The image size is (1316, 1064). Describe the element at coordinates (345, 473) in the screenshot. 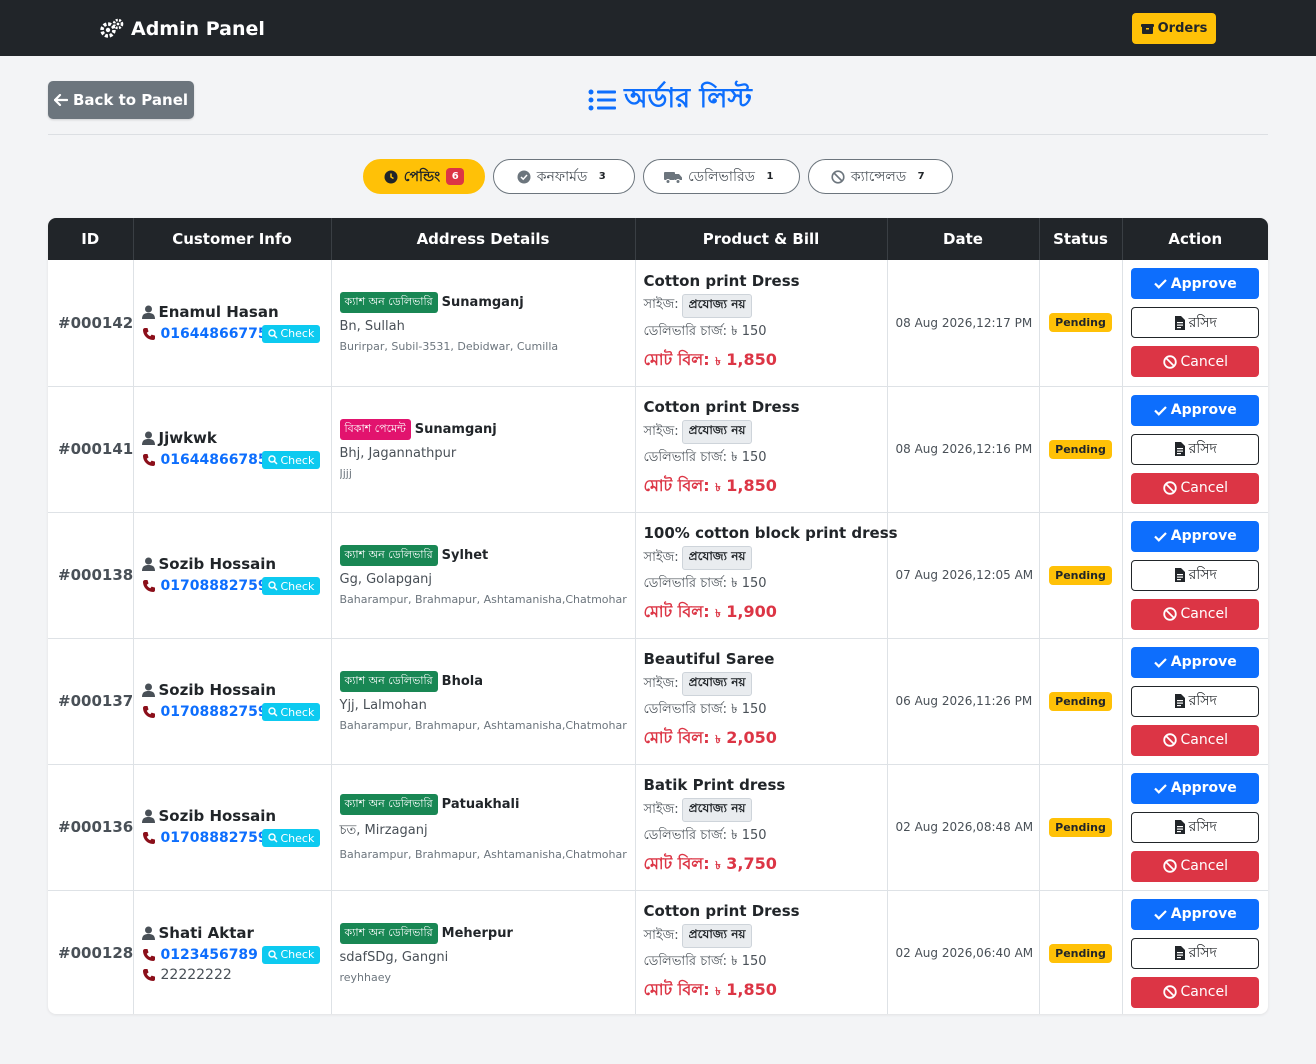

I see `address-full: Jjjj` at that location.